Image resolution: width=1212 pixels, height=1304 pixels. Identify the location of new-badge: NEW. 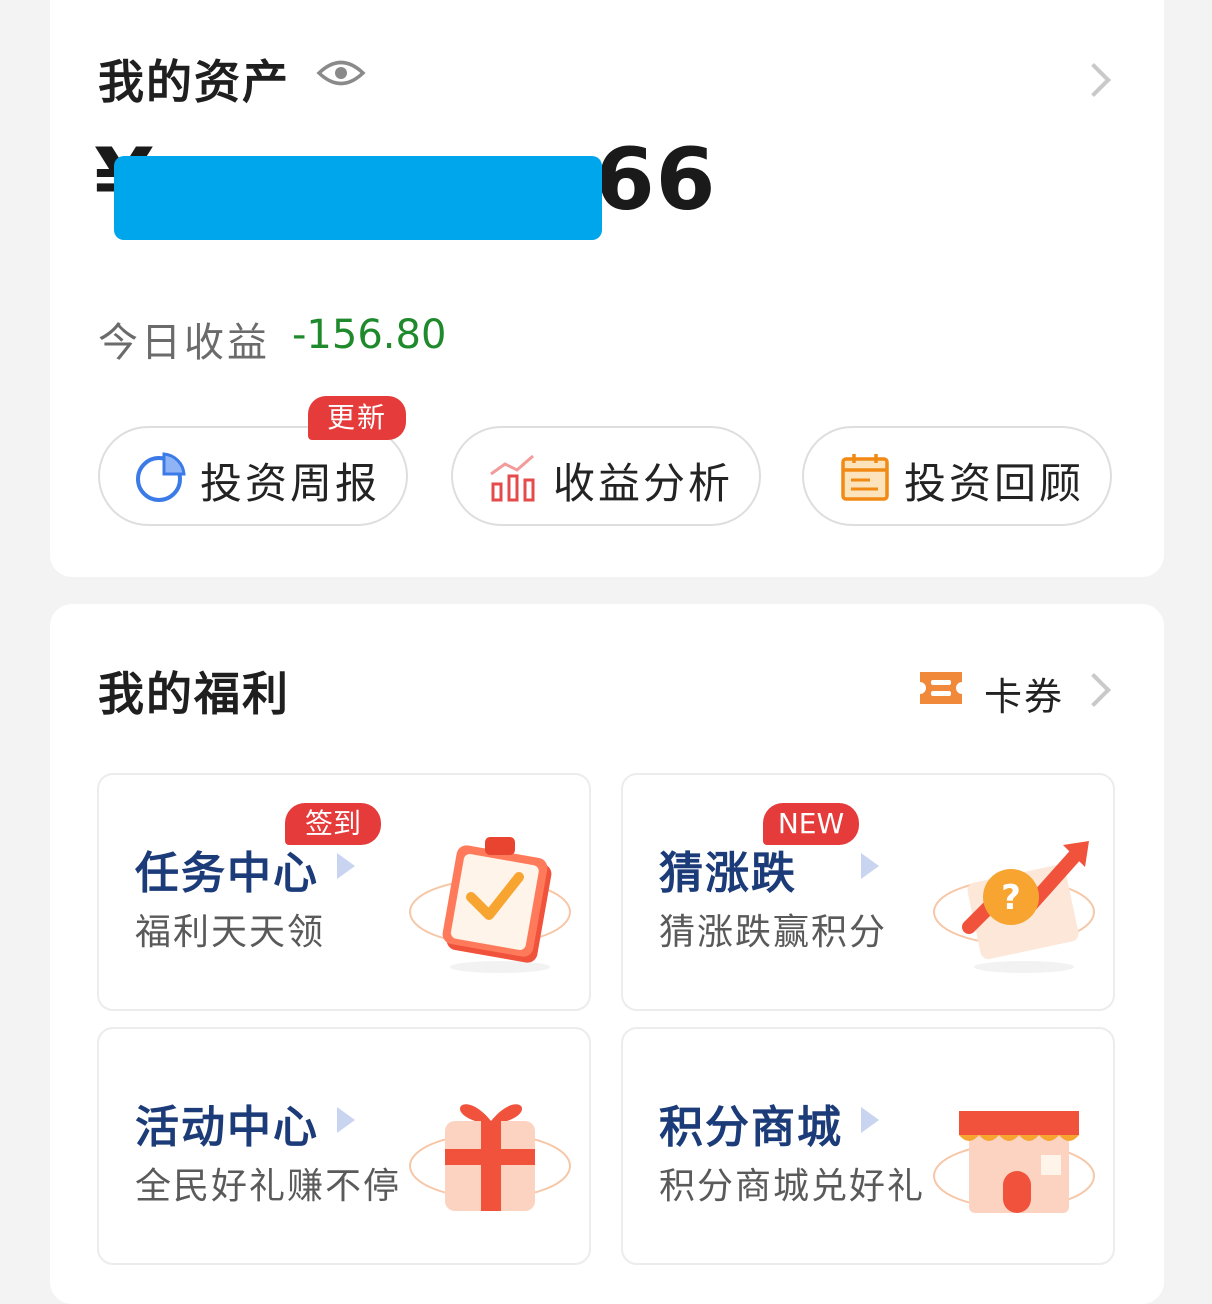
(811, 824).